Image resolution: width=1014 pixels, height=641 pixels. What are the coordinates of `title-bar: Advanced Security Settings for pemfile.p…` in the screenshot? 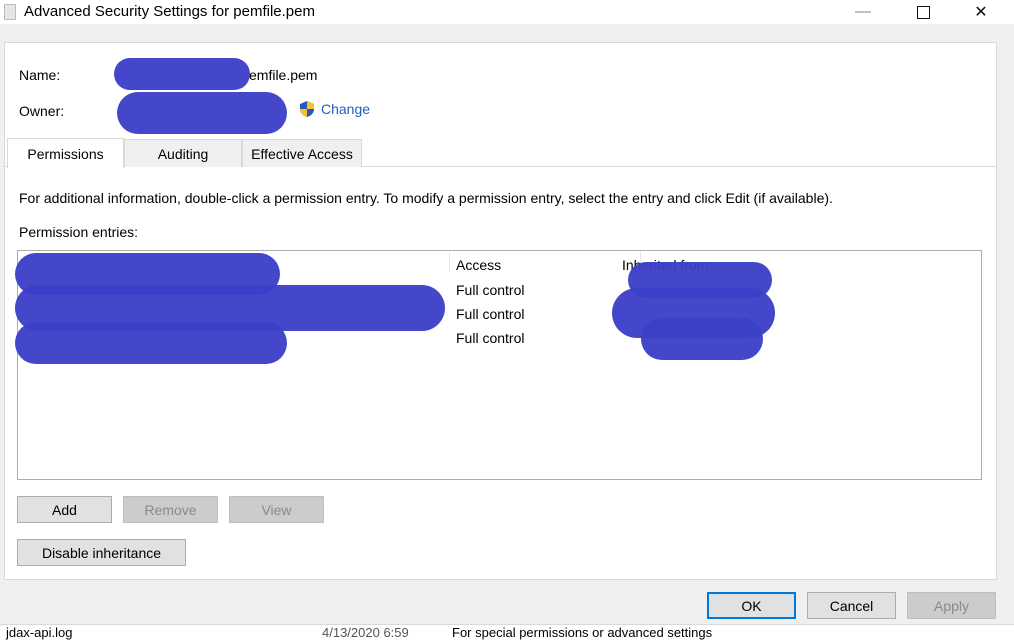 It's located at (507, 12).